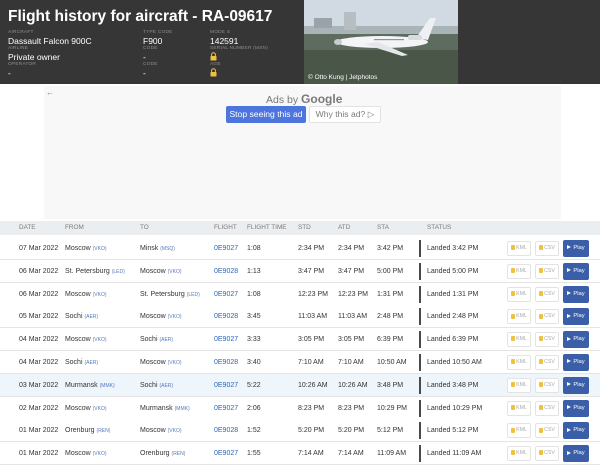 Image resolution: width=600 pixels, height=465 pixels. I want to click on to-cell: Murmansk (MMK), so click(165, 408).